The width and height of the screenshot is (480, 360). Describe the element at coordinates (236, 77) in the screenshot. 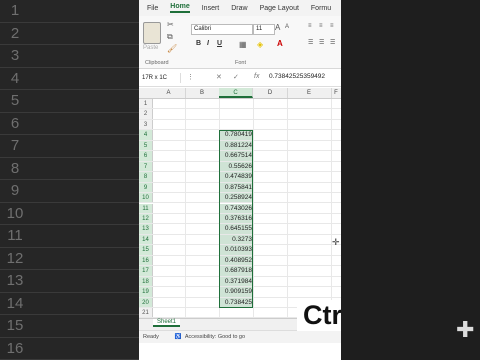

I see `enter-icon: ✓` at that location.